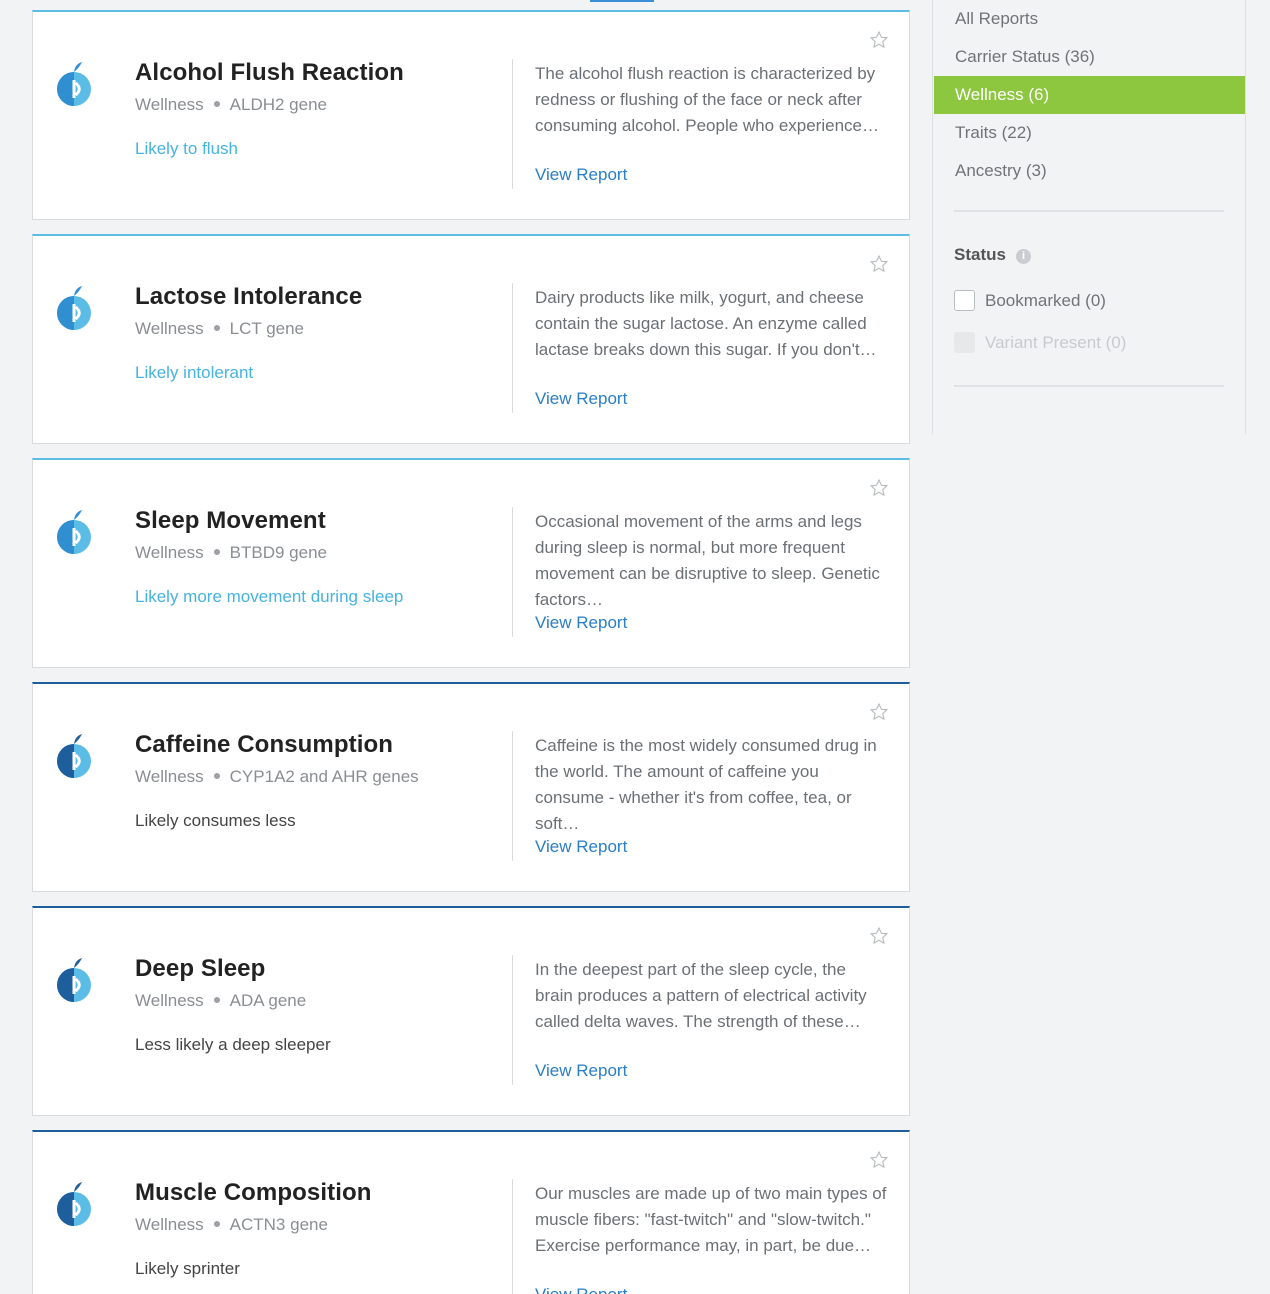 The height and width of the screenshot is (1294, 1270). What do you see at coordinates (964, 300) in the screenshot?
I see `bookmarked-checkbox` at bounding box center [964, 300].